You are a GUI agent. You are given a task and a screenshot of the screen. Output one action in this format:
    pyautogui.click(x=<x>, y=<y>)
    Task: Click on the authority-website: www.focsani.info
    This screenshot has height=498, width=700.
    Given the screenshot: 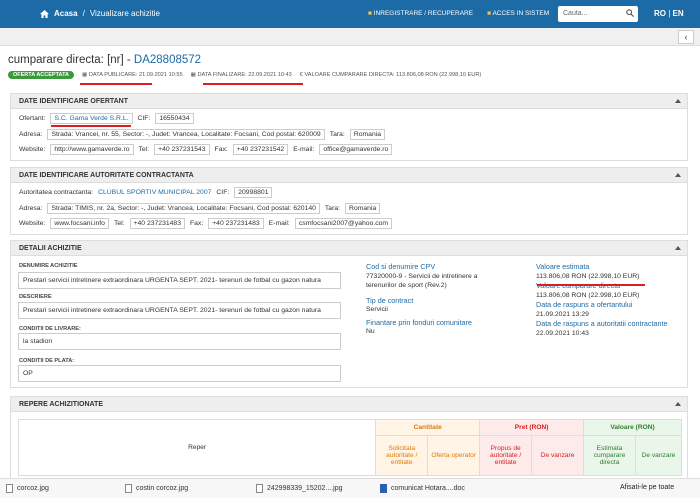 What is the action you would take?
    pyautogui.click(x=79, y=223)
    